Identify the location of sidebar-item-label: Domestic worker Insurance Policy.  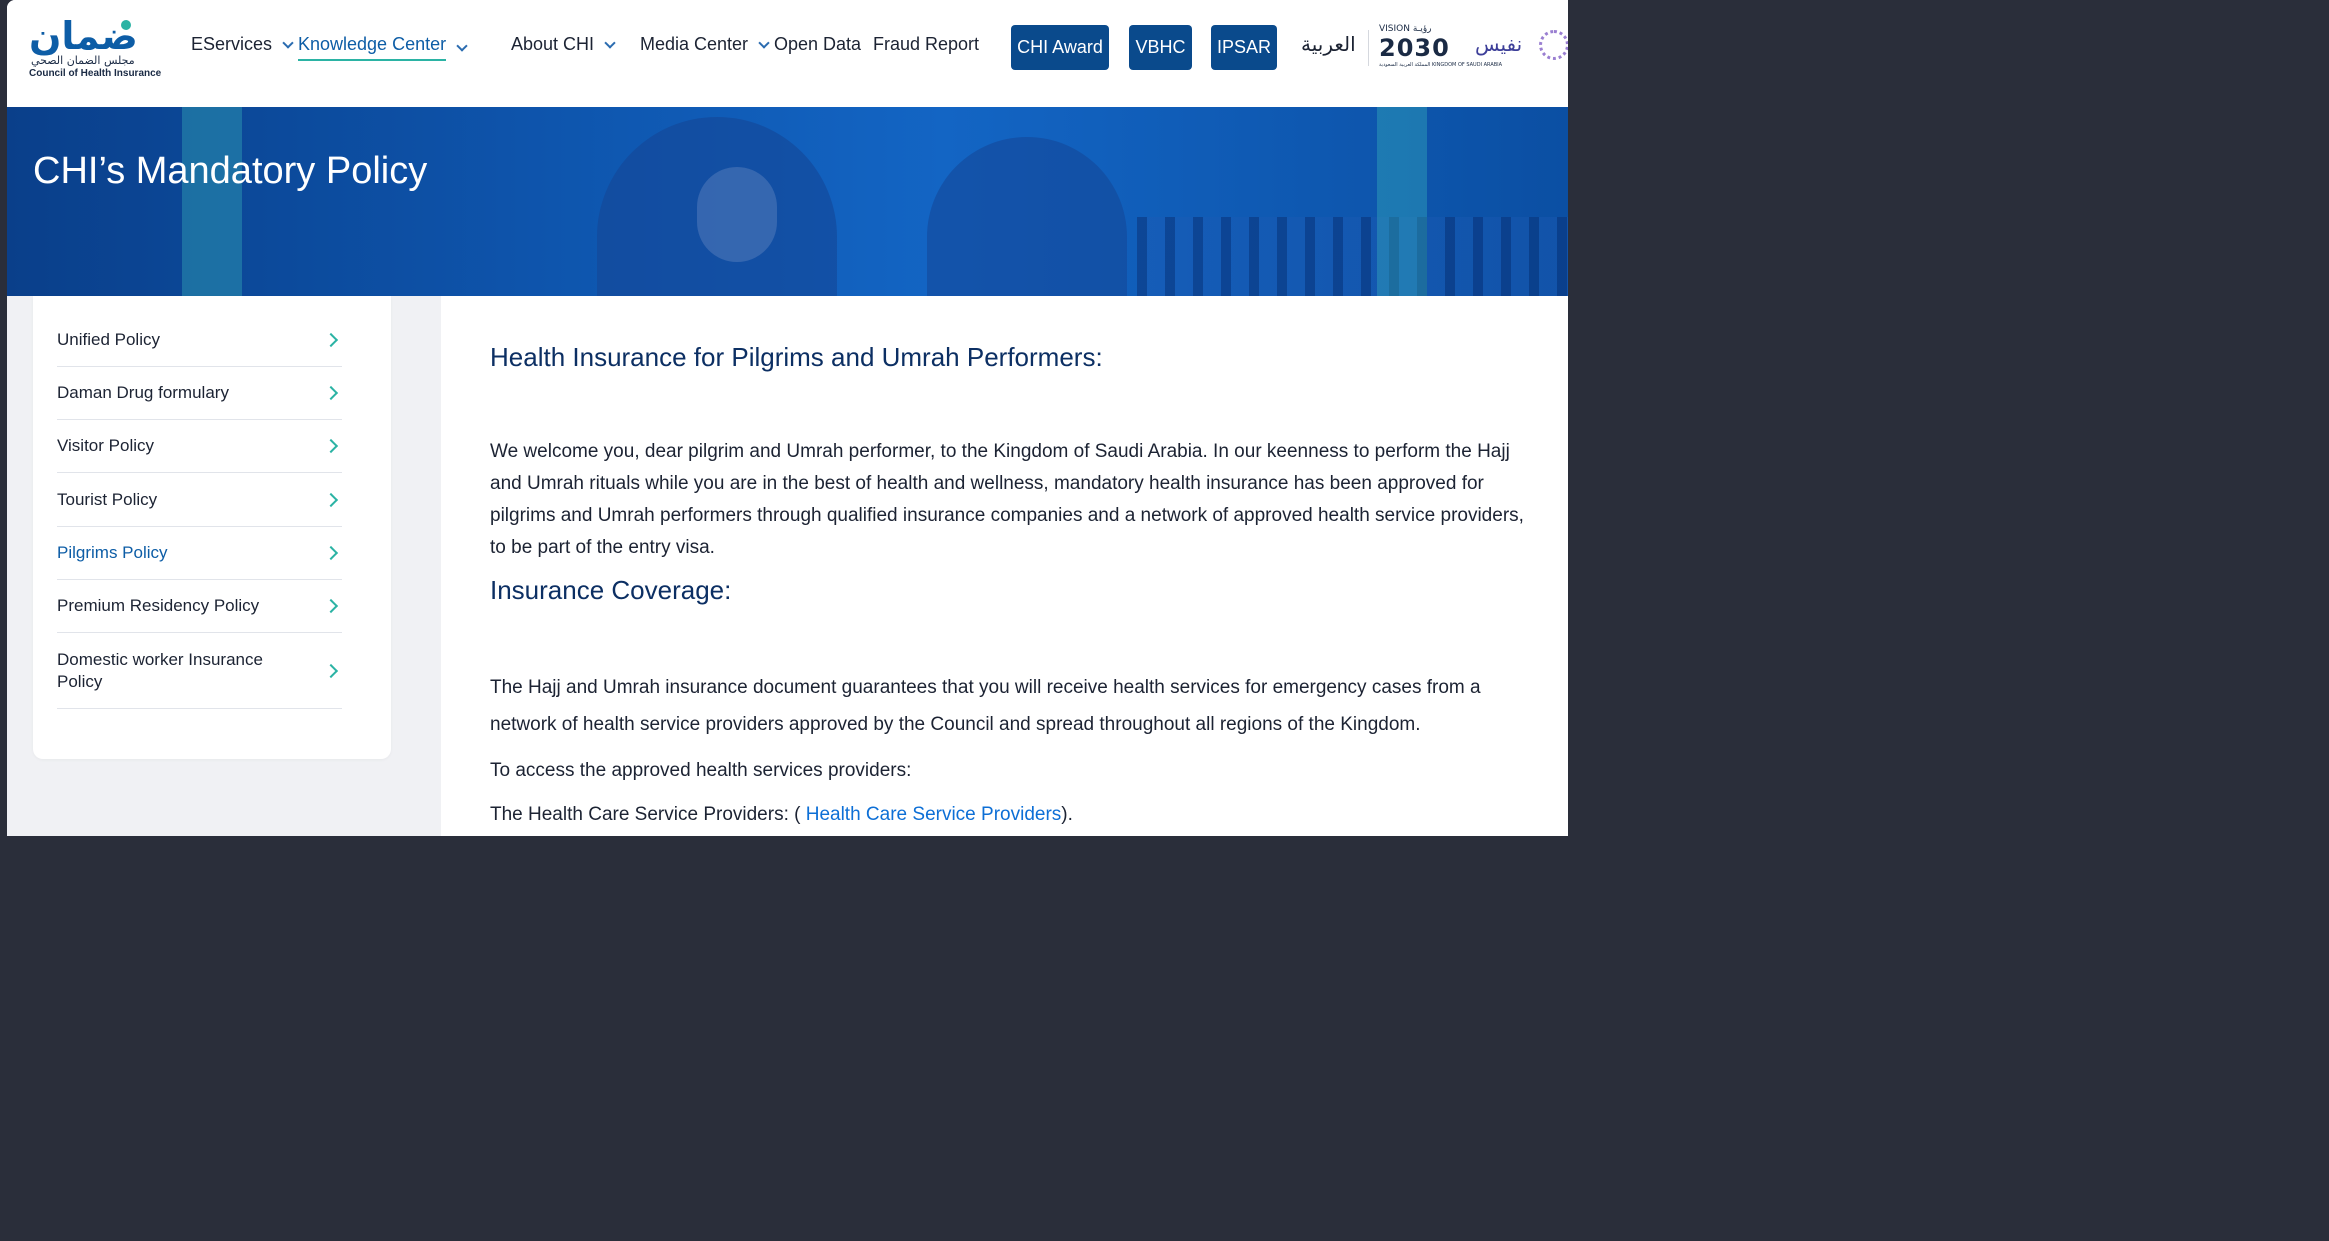
(160, 670).